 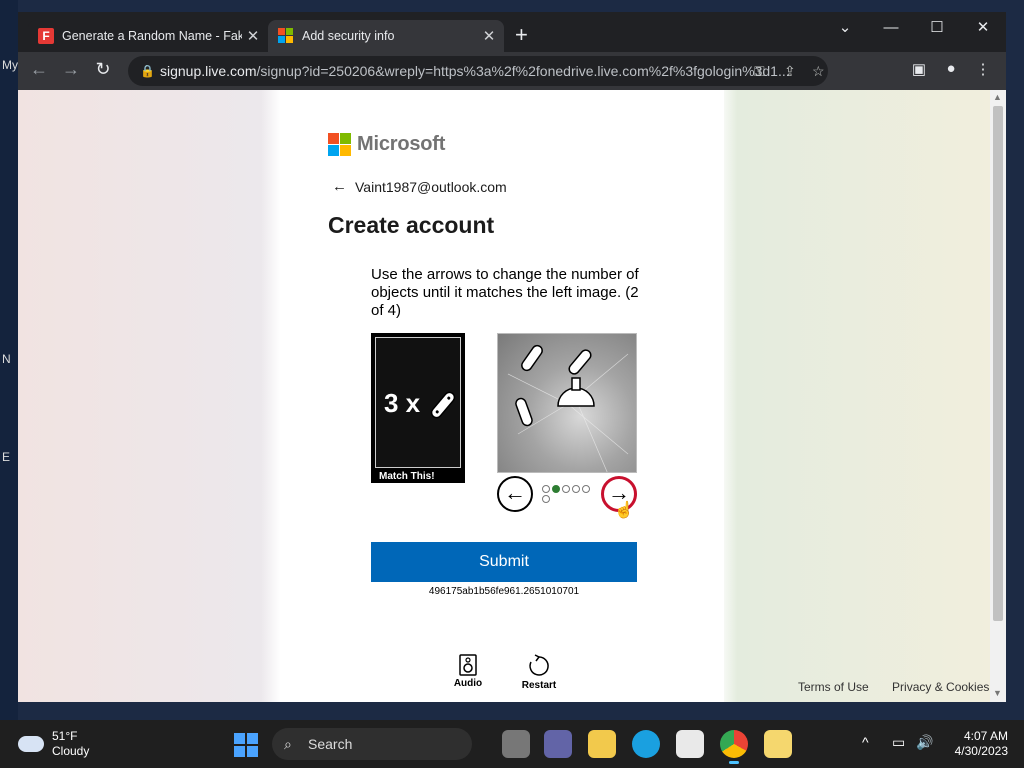 I want to click on weather-desc: Cloudy, so click(x=71, y=751).